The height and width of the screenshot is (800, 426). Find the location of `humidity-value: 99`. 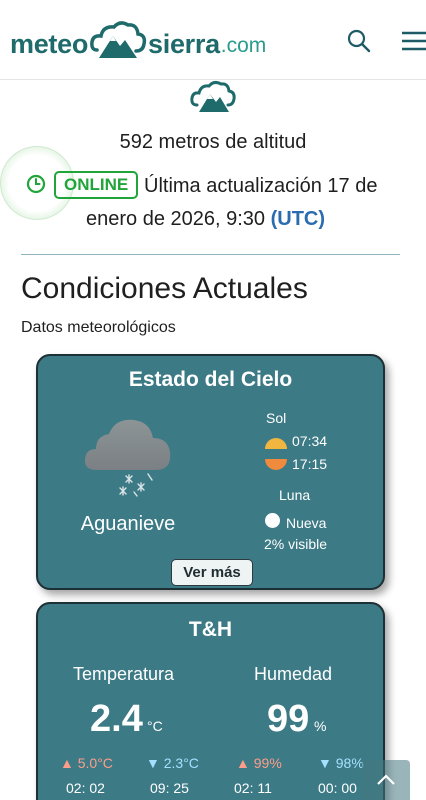

humidity-value: 99 is located at coordinates (288, 719).